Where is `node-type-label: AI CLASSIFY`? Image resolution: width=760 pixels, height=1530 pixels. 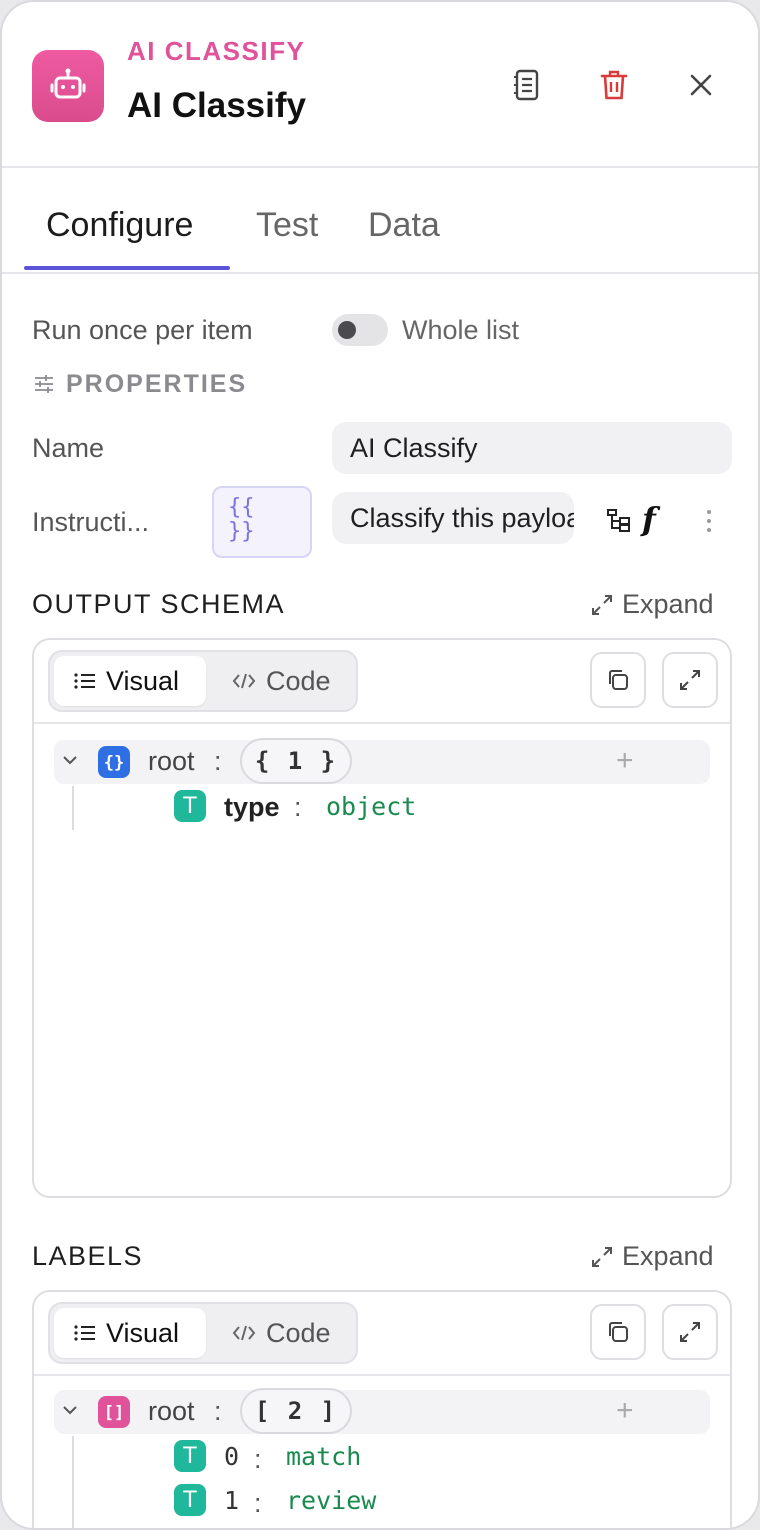 node-type-label: AI CLASSIFY is located at coordinates (216, 51).